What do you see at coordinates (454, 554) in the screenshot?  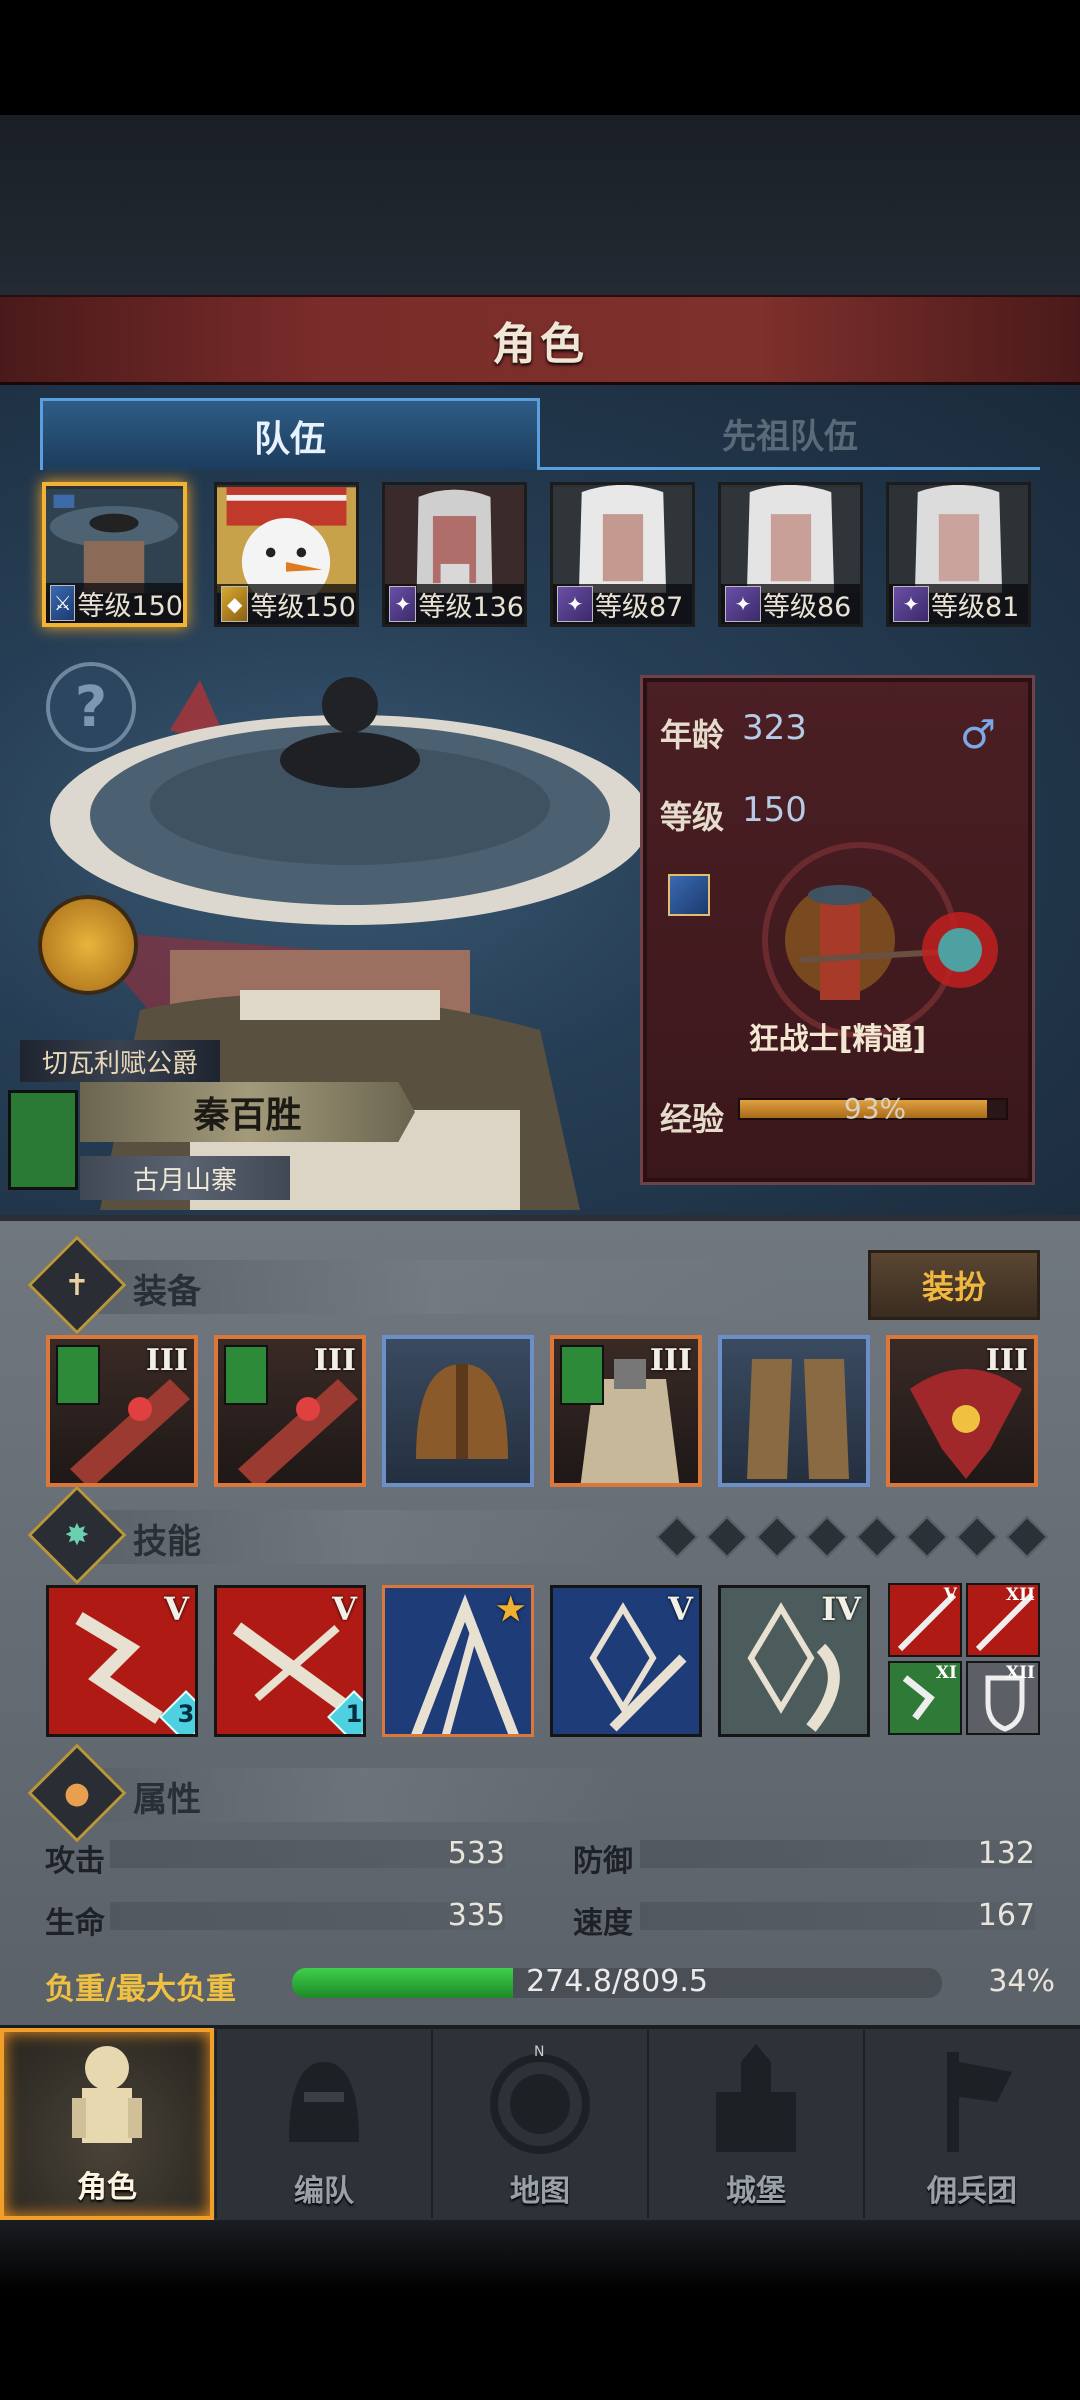 I see `portrait-hero-3: ✦ 等级136` at bounding box center [454, 554].